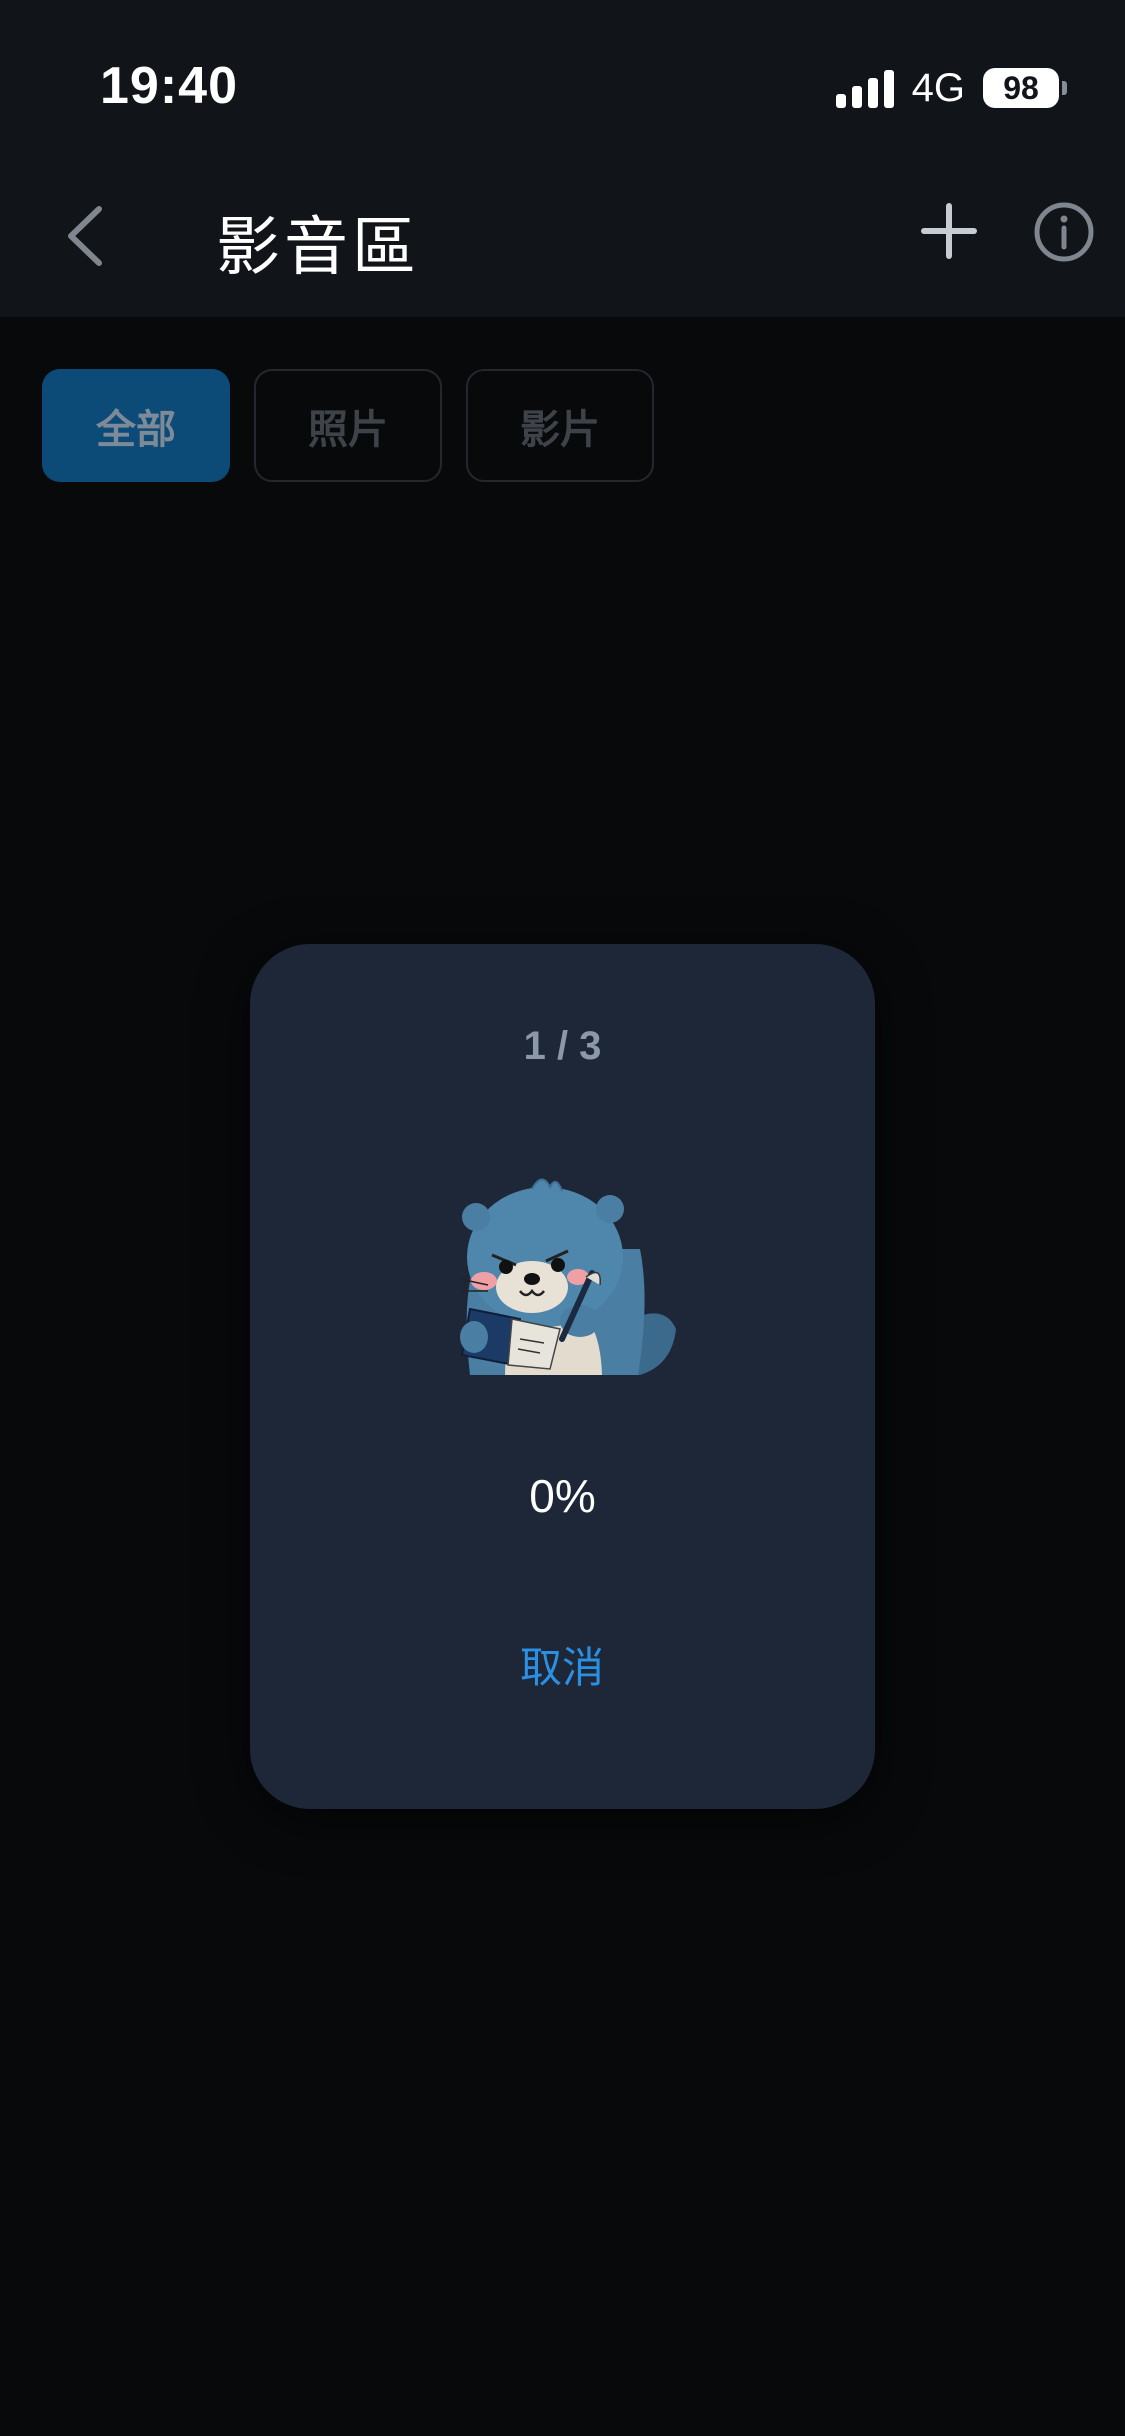 This screenshot has width=1125, height=2436. I want to click on filter-chip-videos: 影片, so click(560, 425).